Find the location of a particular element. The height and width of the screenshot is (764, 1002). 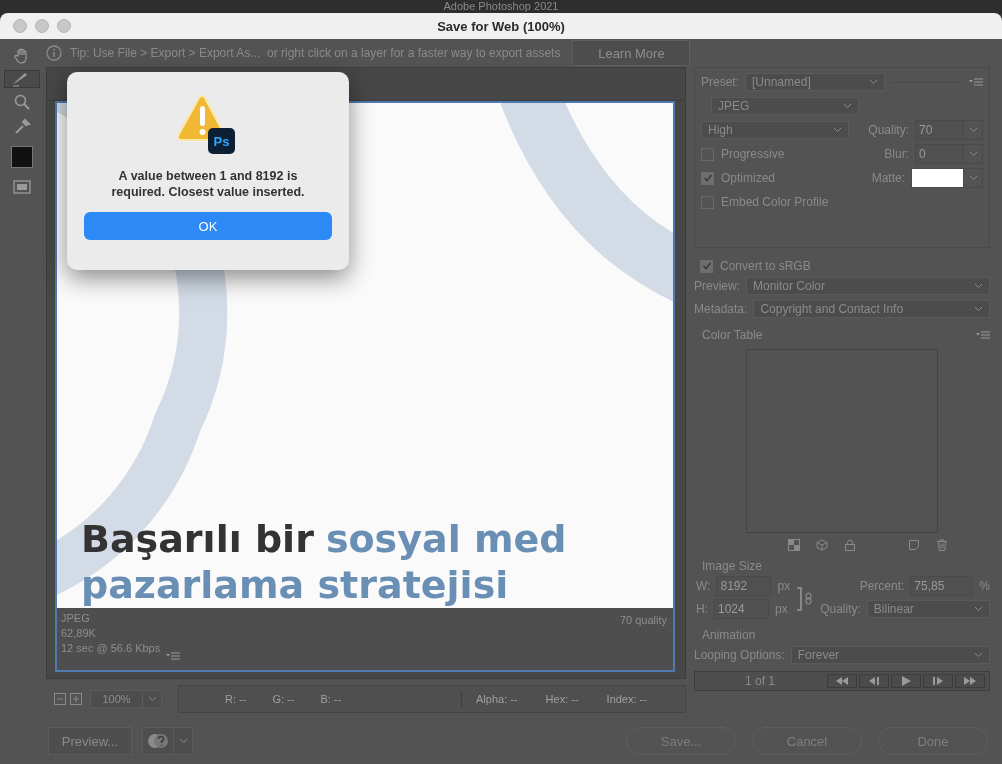

zoom-dropdown: 100% is located at coordinates (126, 699).